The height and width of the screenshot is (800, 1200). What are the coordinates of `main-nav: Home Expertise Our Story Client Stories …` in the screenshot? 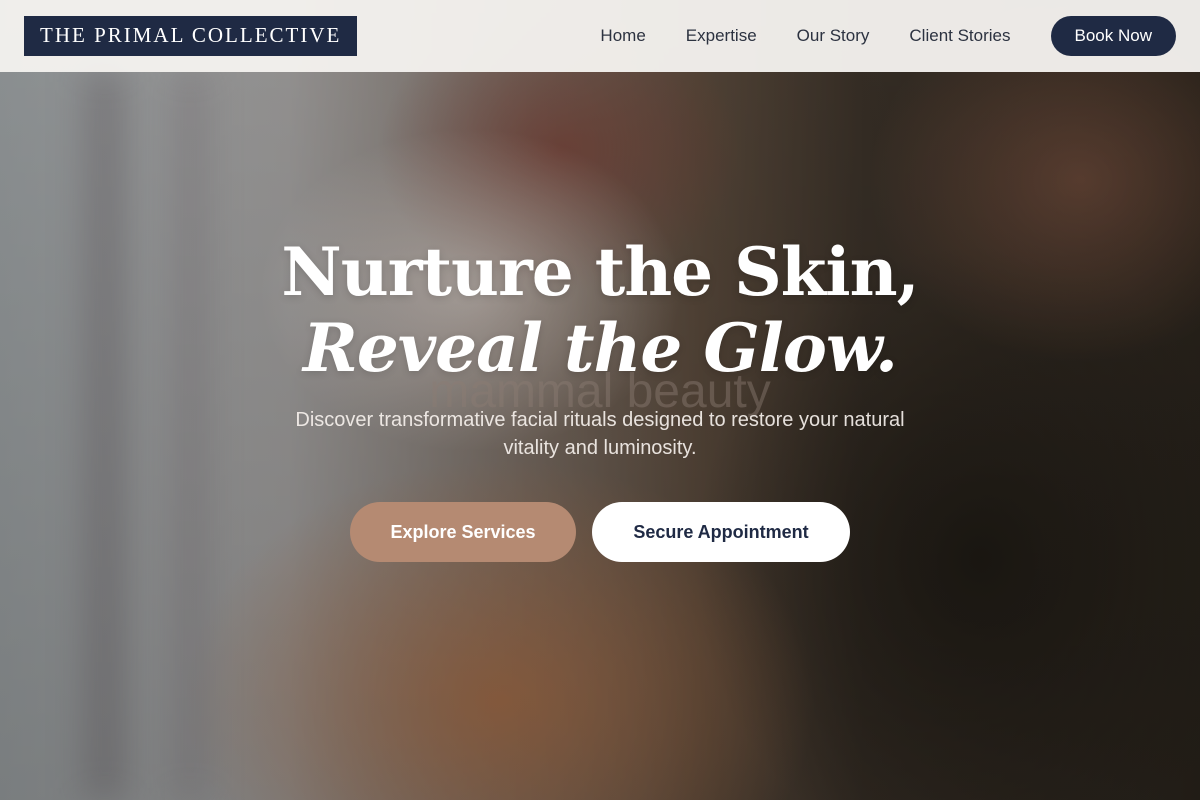 It's located at (888, 36).